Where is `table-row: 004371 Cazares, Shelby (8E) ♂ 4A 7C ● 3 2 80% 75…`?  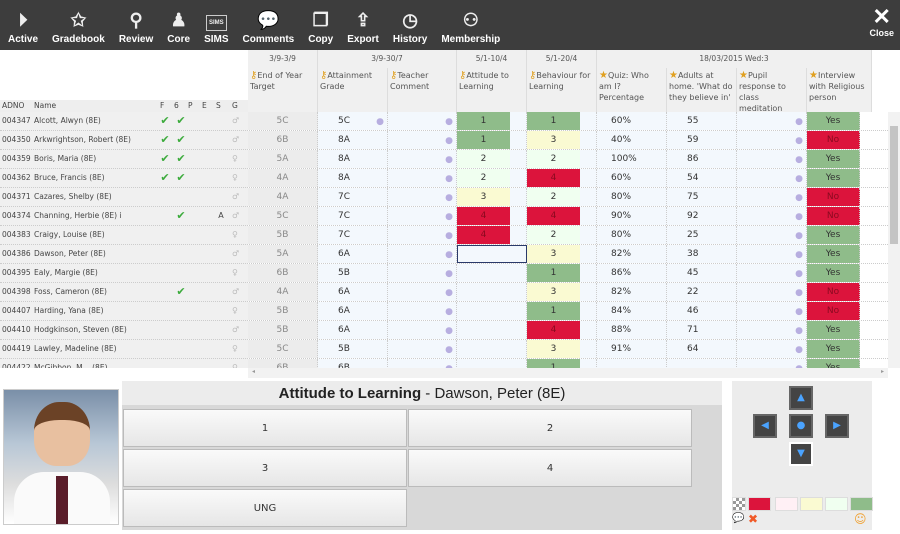 table-row: 004371 Cazares, Shelby (8E) ♂ 4A 7C ● 3 2 80% 75… is located at coordinates (444, 197).